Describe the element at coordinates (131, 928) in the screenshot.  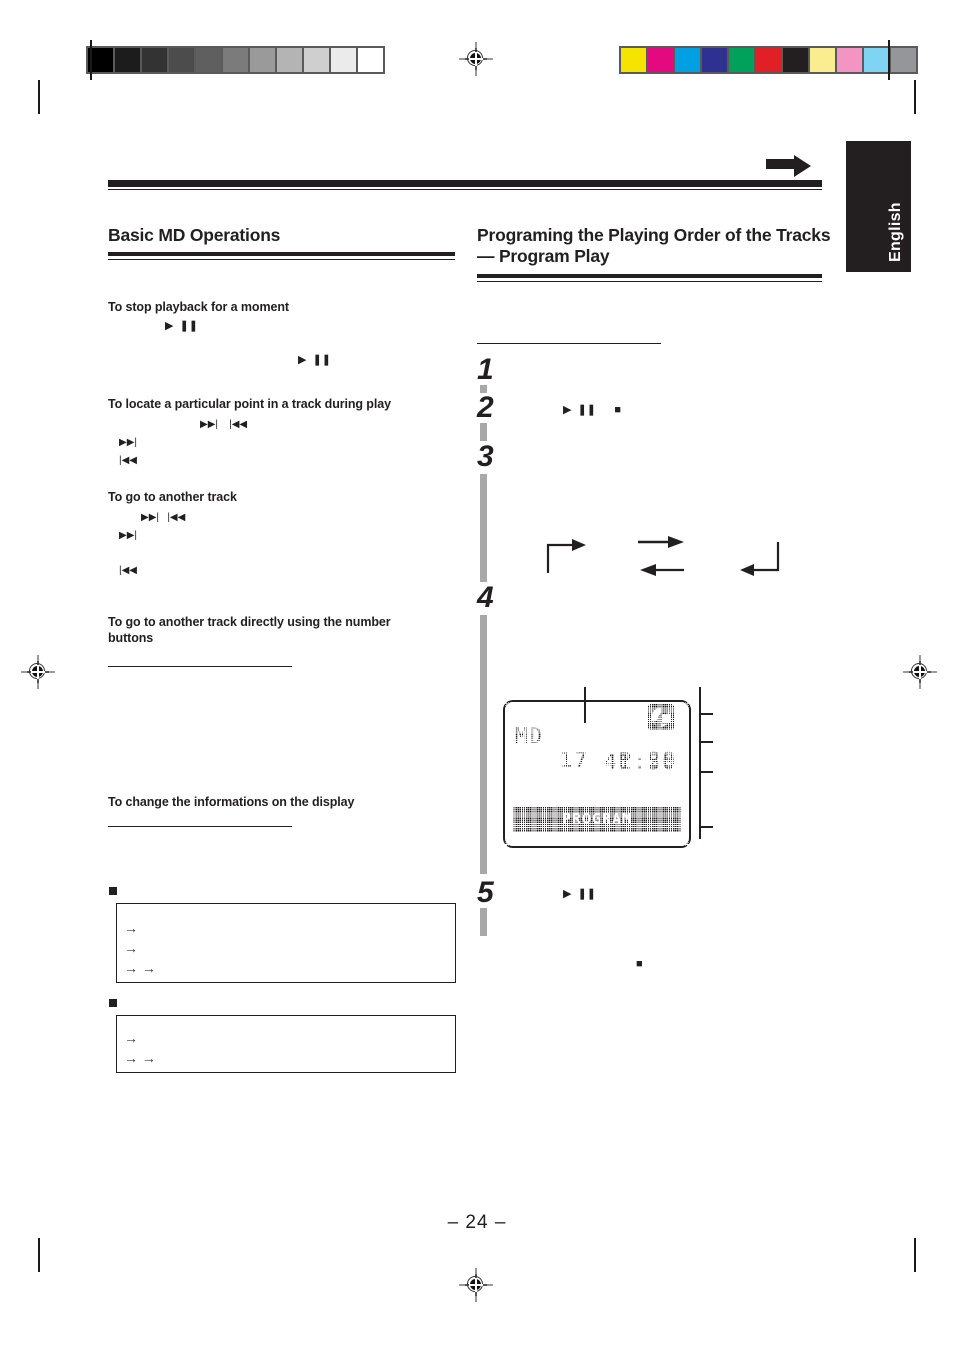
I see `info-box-1-arrow-1: →` at that location.